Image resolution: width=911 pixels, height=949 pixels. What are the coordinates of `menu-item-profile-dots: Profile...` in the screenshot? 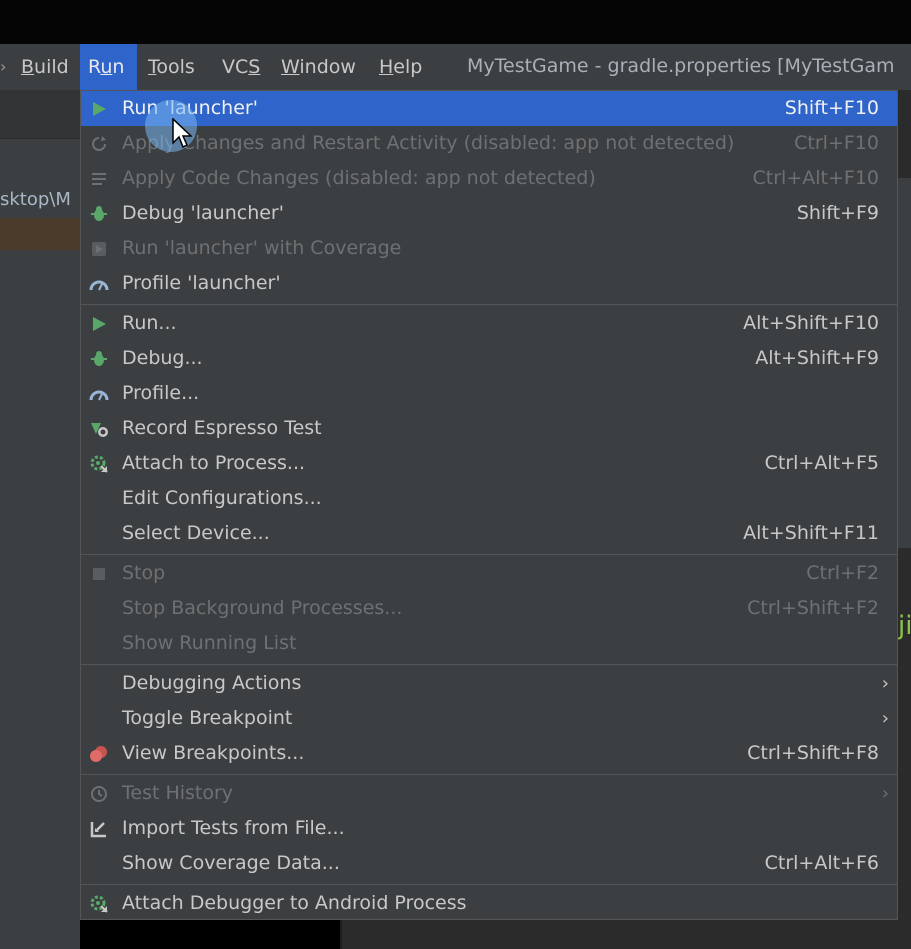 It's located at (489, 393).